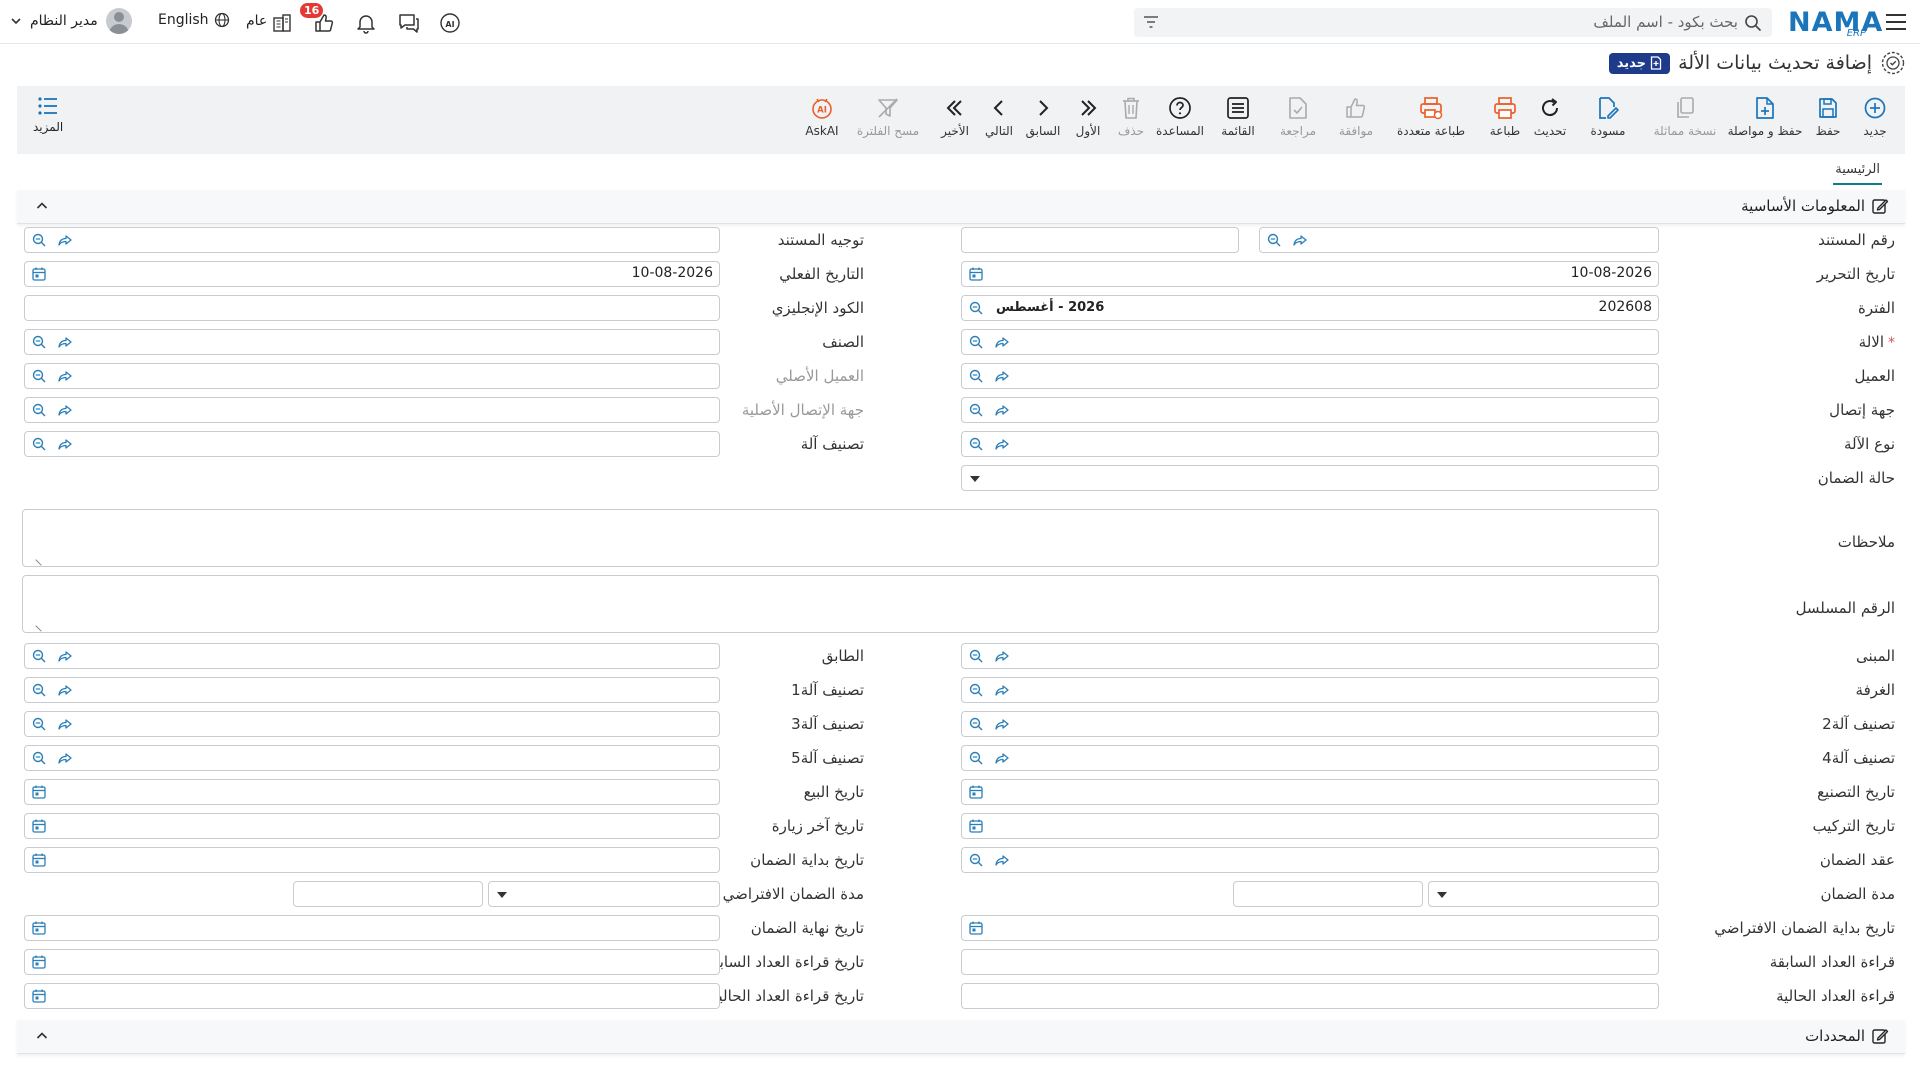 The image size is (1920, 1080). What do you see at coordinates (42, 206) in the screenshot?
I see `chevron-up-icon` at bounding box center [42, 206].